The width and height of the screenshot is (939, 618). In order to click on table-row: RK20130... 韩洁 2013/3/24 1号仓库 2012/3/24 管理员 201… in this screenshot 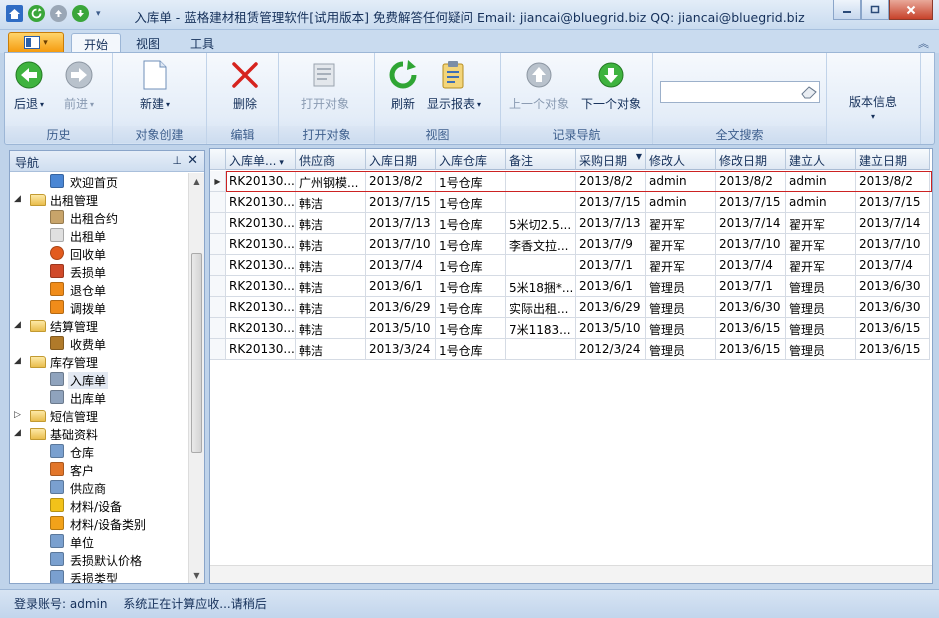, I will do `click(571, 349)`.